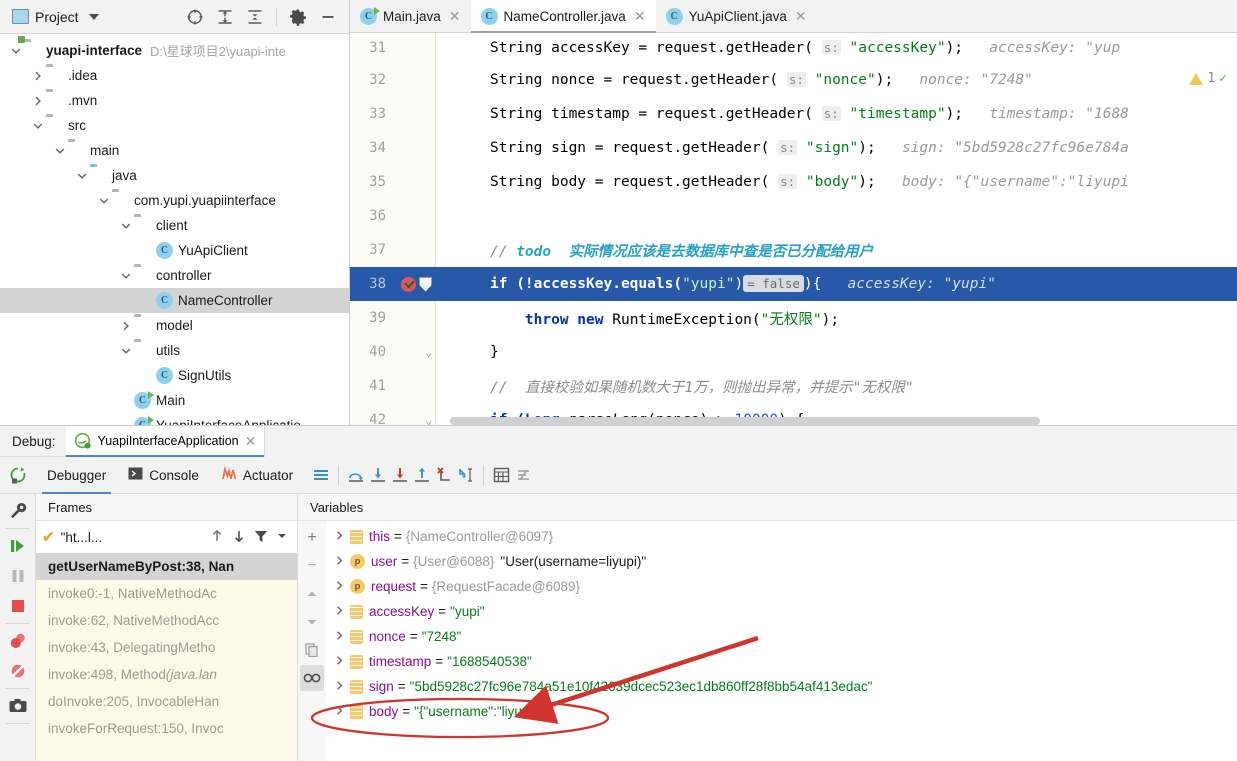 The image size is (1237, 761). Describe the element at coordinates (174, 275) in the screenshot. I see `tree-item-controller: controller` at that location.